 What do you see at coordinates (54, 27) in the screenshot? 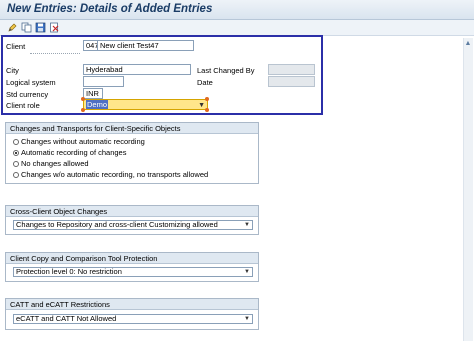
I see `delete-icon` at bounding box center [54, 27].